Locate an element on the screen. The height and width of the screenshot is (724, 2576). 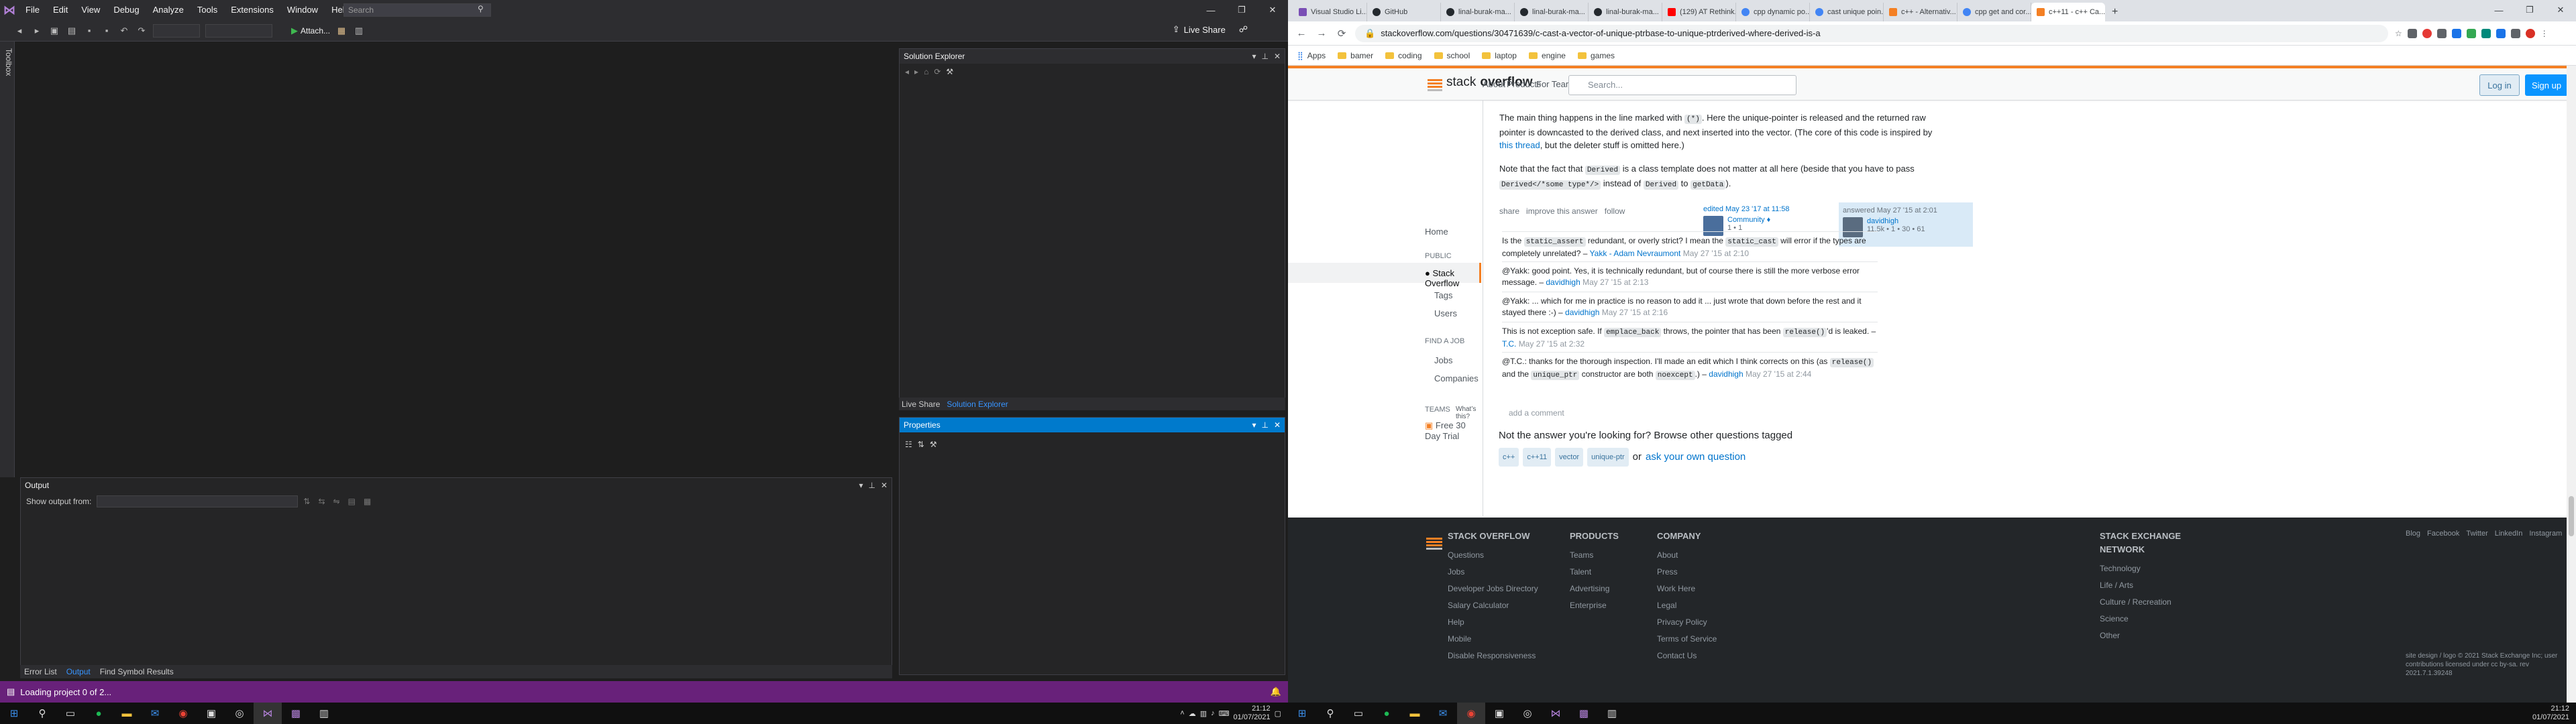
this-thread-link: this thread is located at coordinates (1519, 145).